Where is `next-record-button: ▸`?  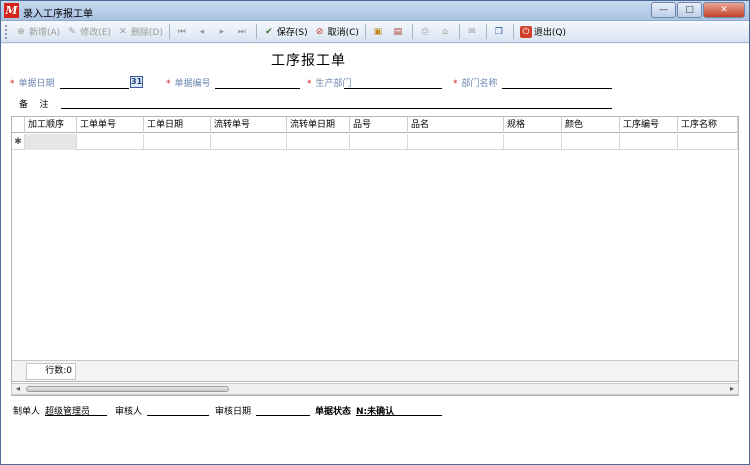 next-record-button: ▸ is located at coordinates (223, 32).